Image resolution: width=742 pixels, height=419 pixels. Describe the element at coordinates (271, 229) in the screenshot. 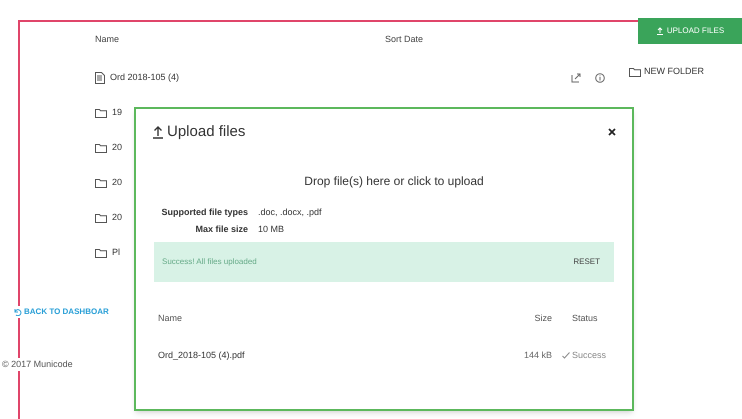

I see `info-value: 10 MB` at that location.